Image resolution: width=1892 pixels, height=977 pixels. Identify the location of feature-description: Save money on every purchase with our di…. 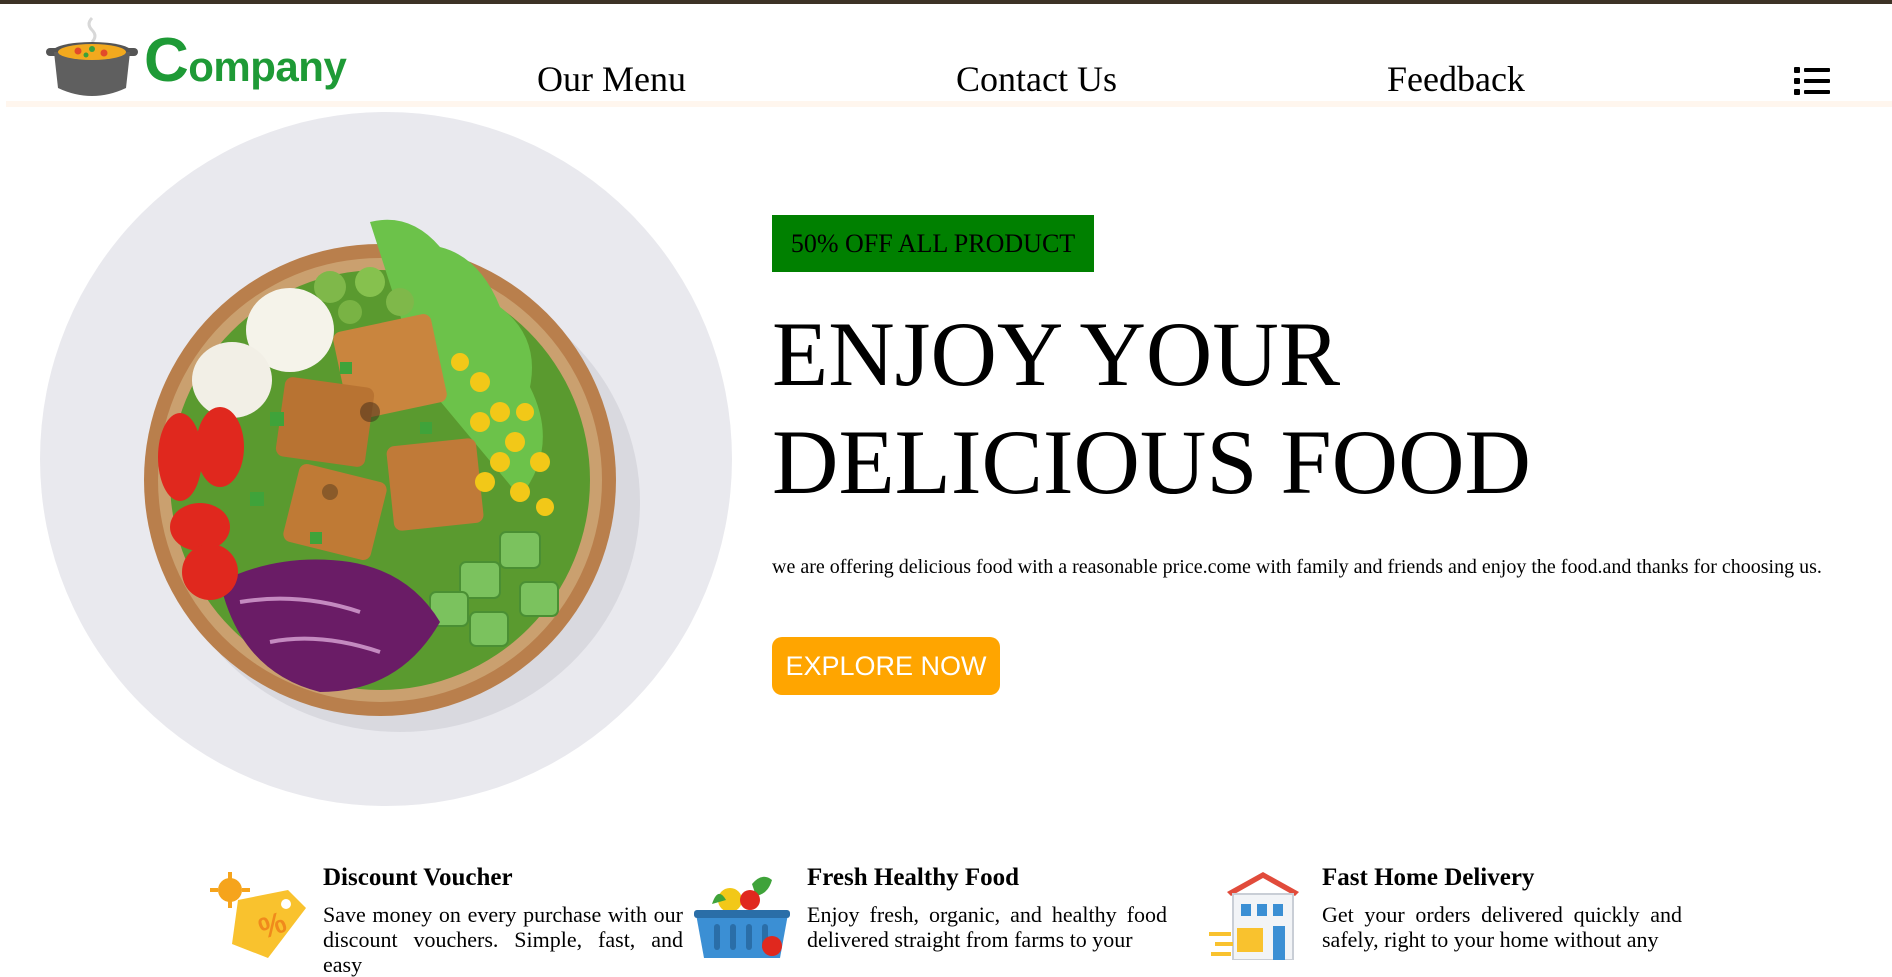
(503, 939).